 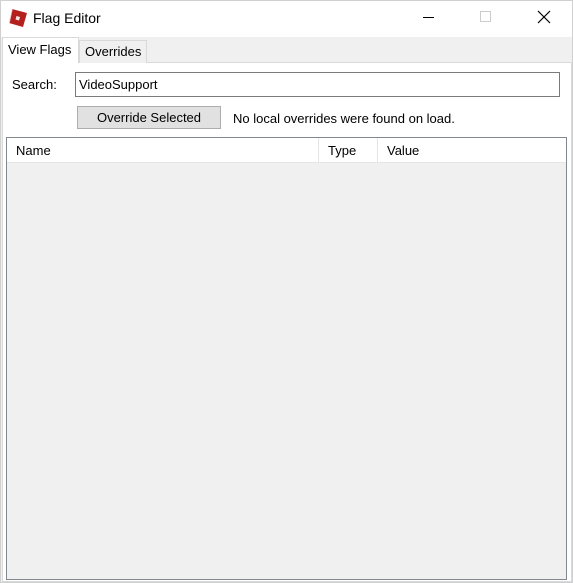 I want to click on search-label: Search:, so click(x=34, y=84).